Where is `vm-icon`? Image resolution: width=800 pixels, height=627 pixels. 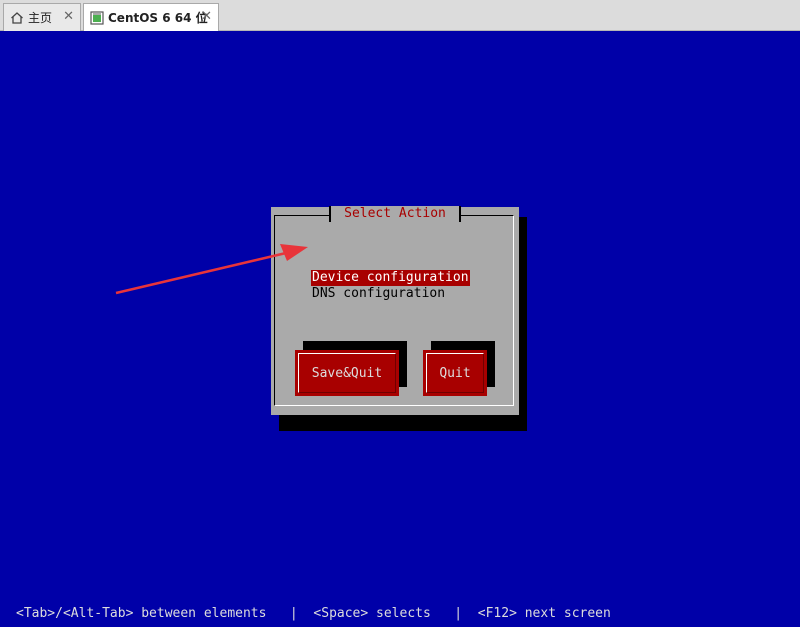 vm-icon is located at coordinates (97, 17).